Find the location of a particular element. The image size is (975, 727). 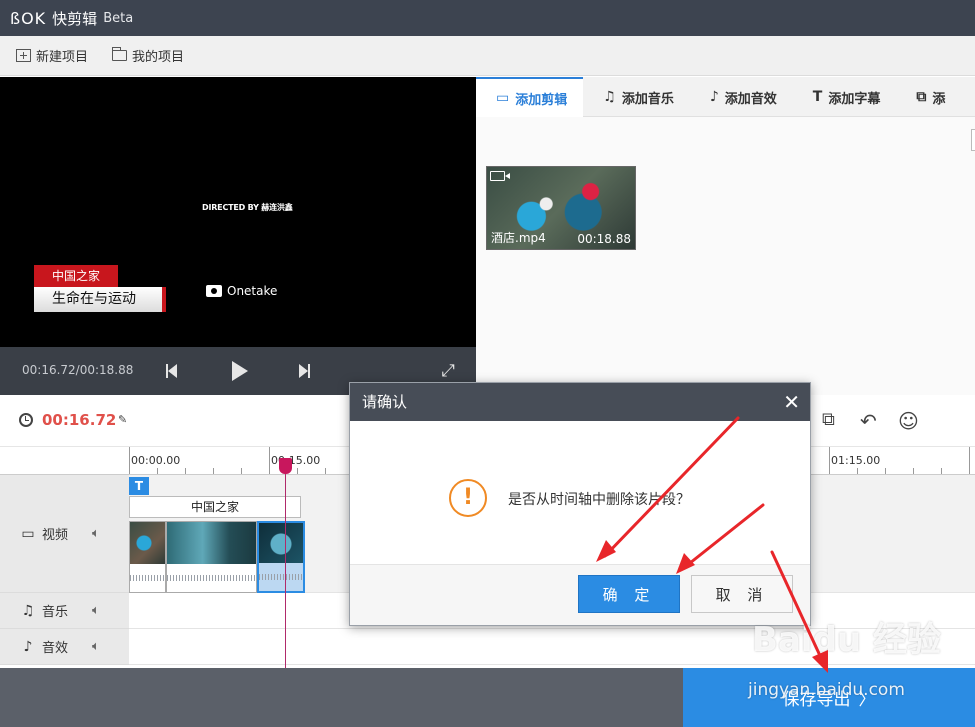

fullscreen-button: ⤢ is located at coordinates (448, 371).